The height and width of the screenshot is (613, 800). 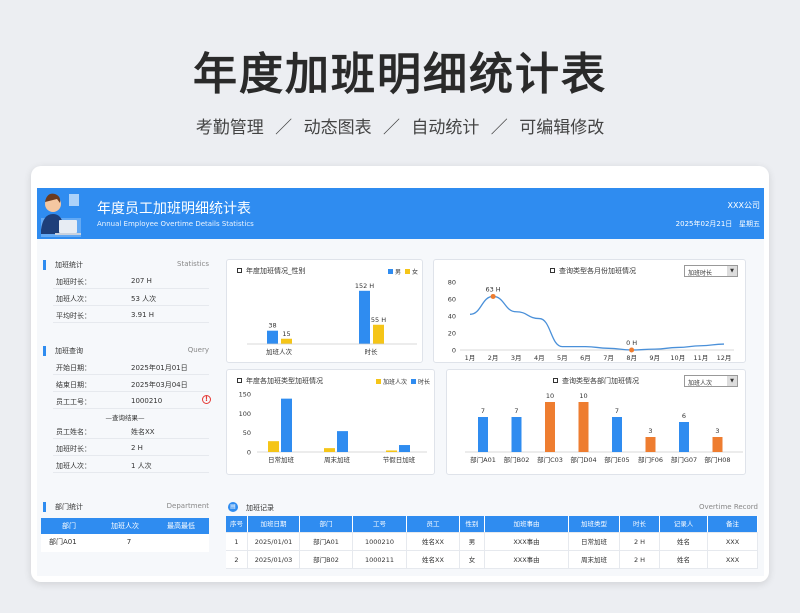 I want to click on table-cell: 部门A01, so click(x=326, y=541).